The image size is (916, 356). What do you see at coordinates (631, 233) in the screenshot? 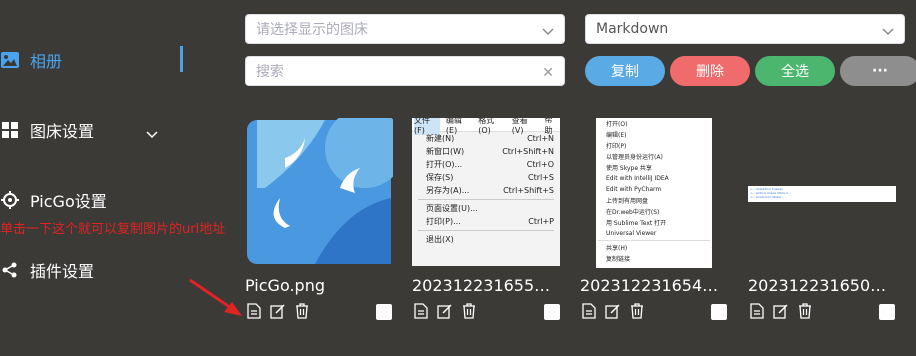
I see `context-row: Universal Viewer` at bounding box center [631, 233].